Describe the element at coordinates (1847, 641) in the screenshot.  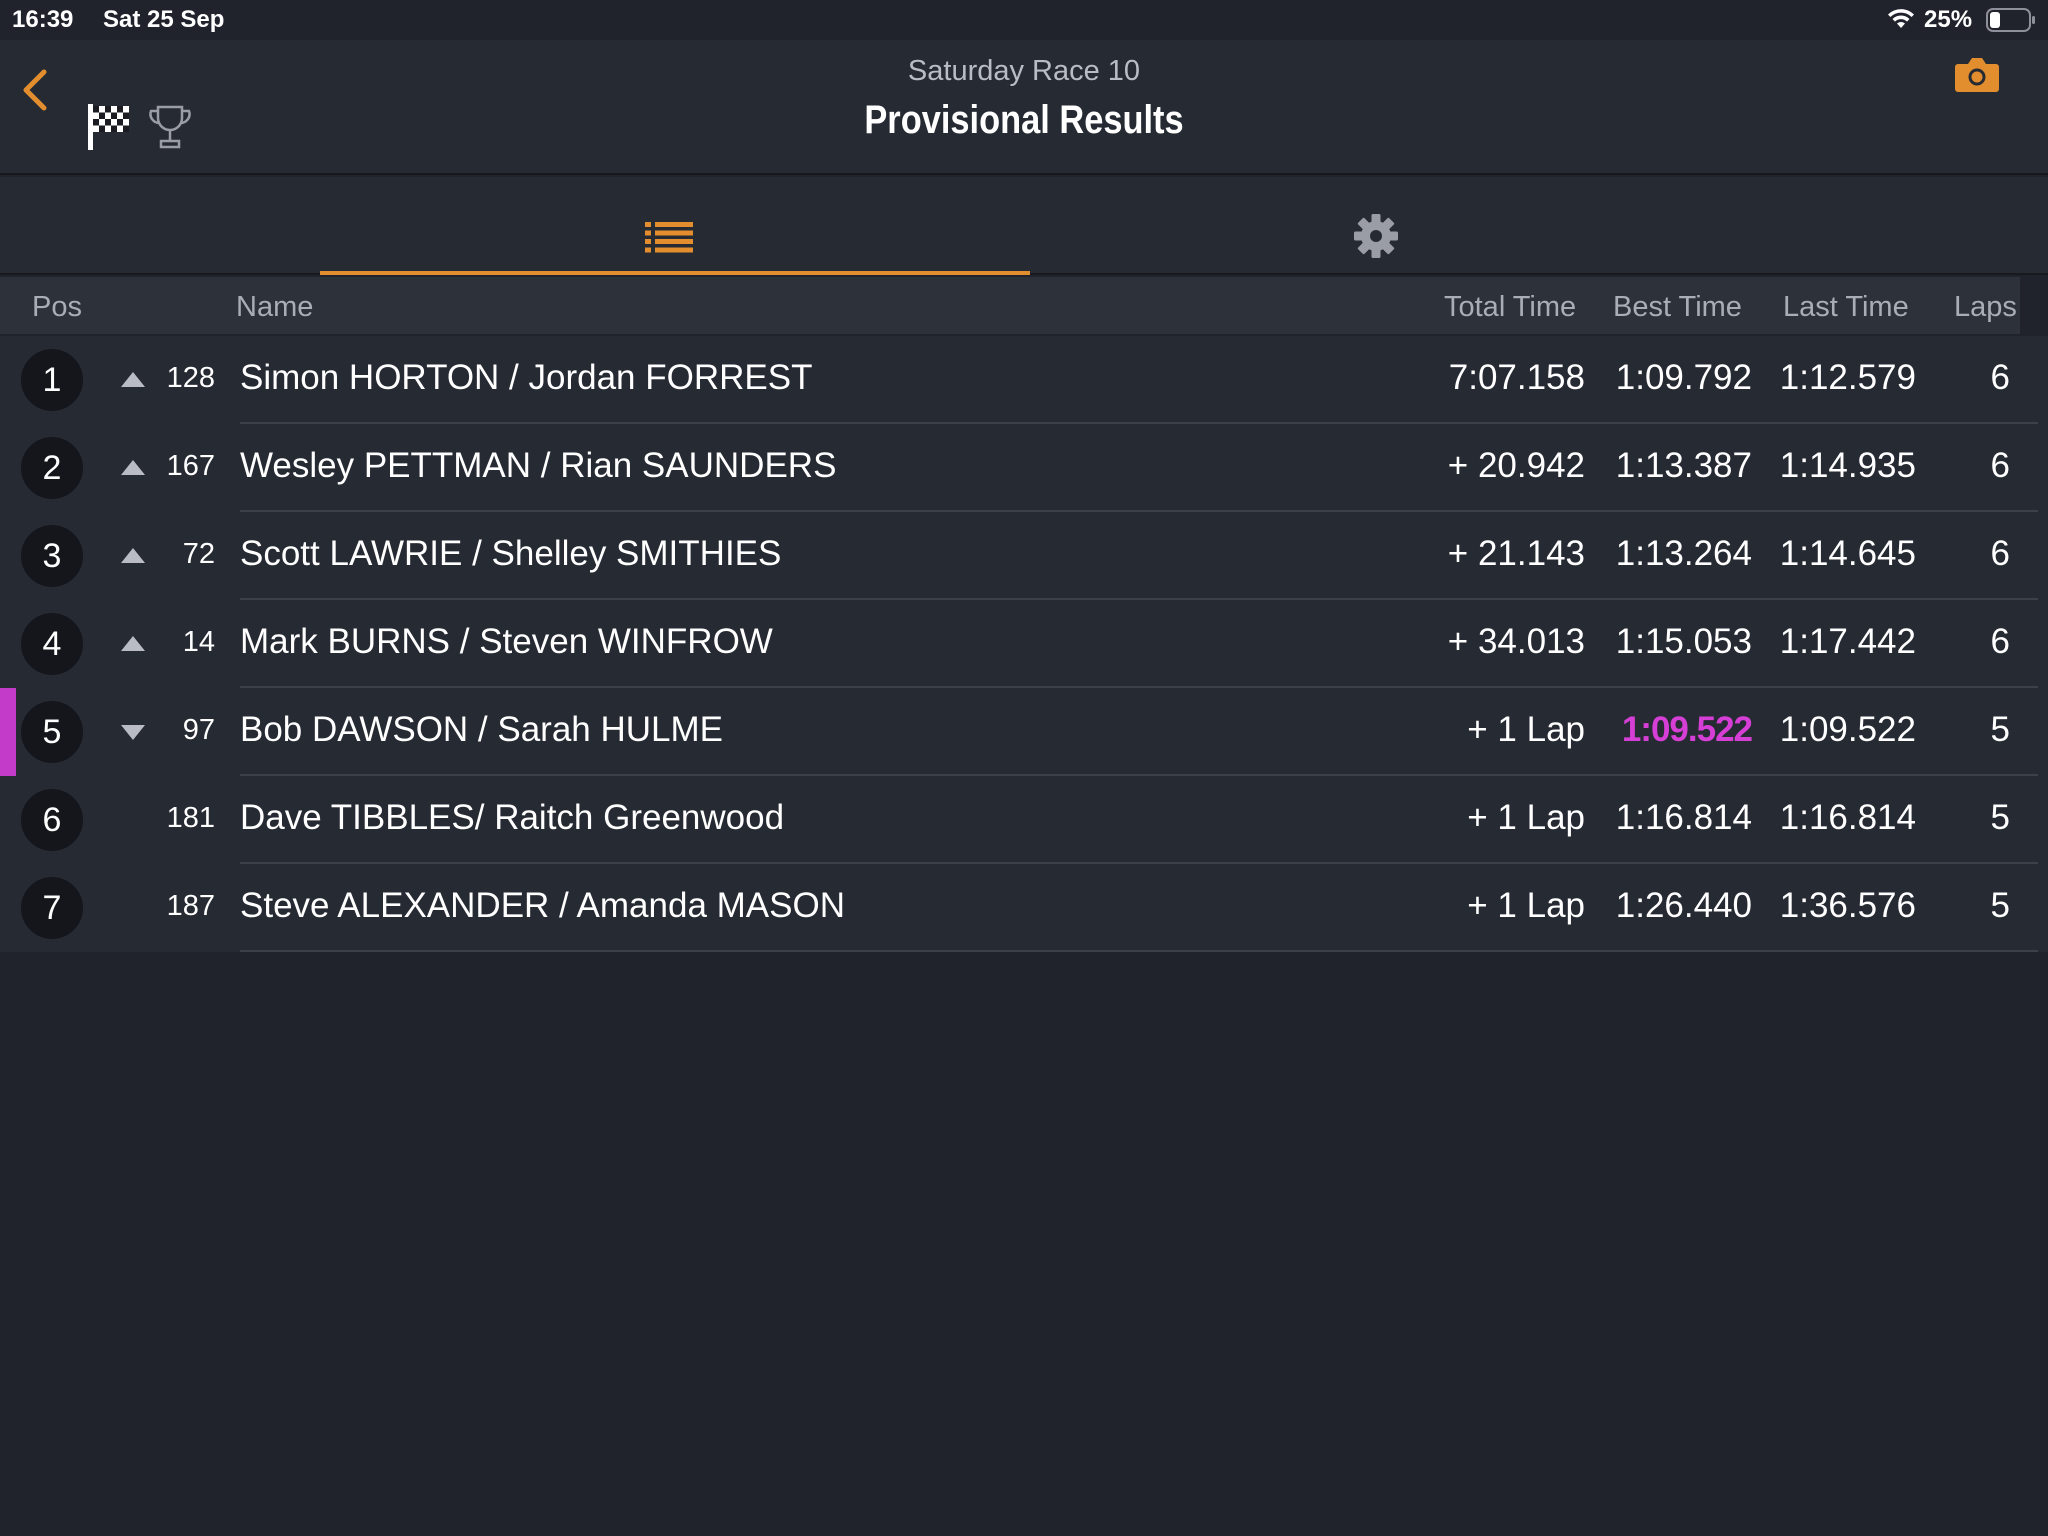
I see `last-time: 1:17.442` at that location.